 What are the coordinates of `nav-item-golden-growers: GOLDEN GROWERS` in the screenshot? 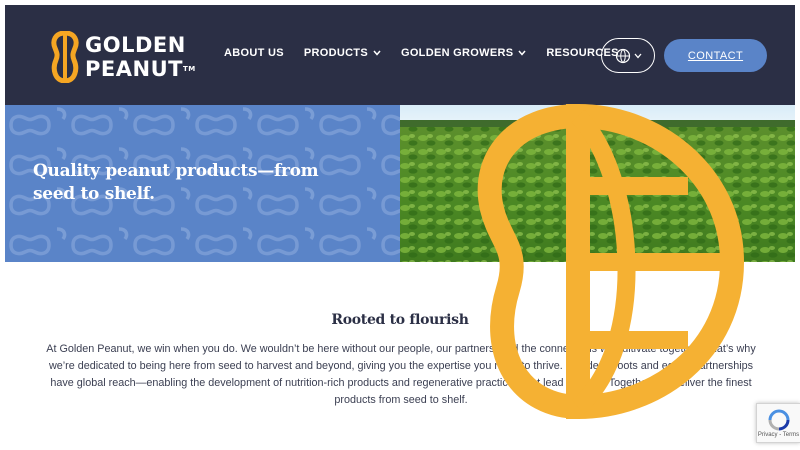 It's located at (463, 53).